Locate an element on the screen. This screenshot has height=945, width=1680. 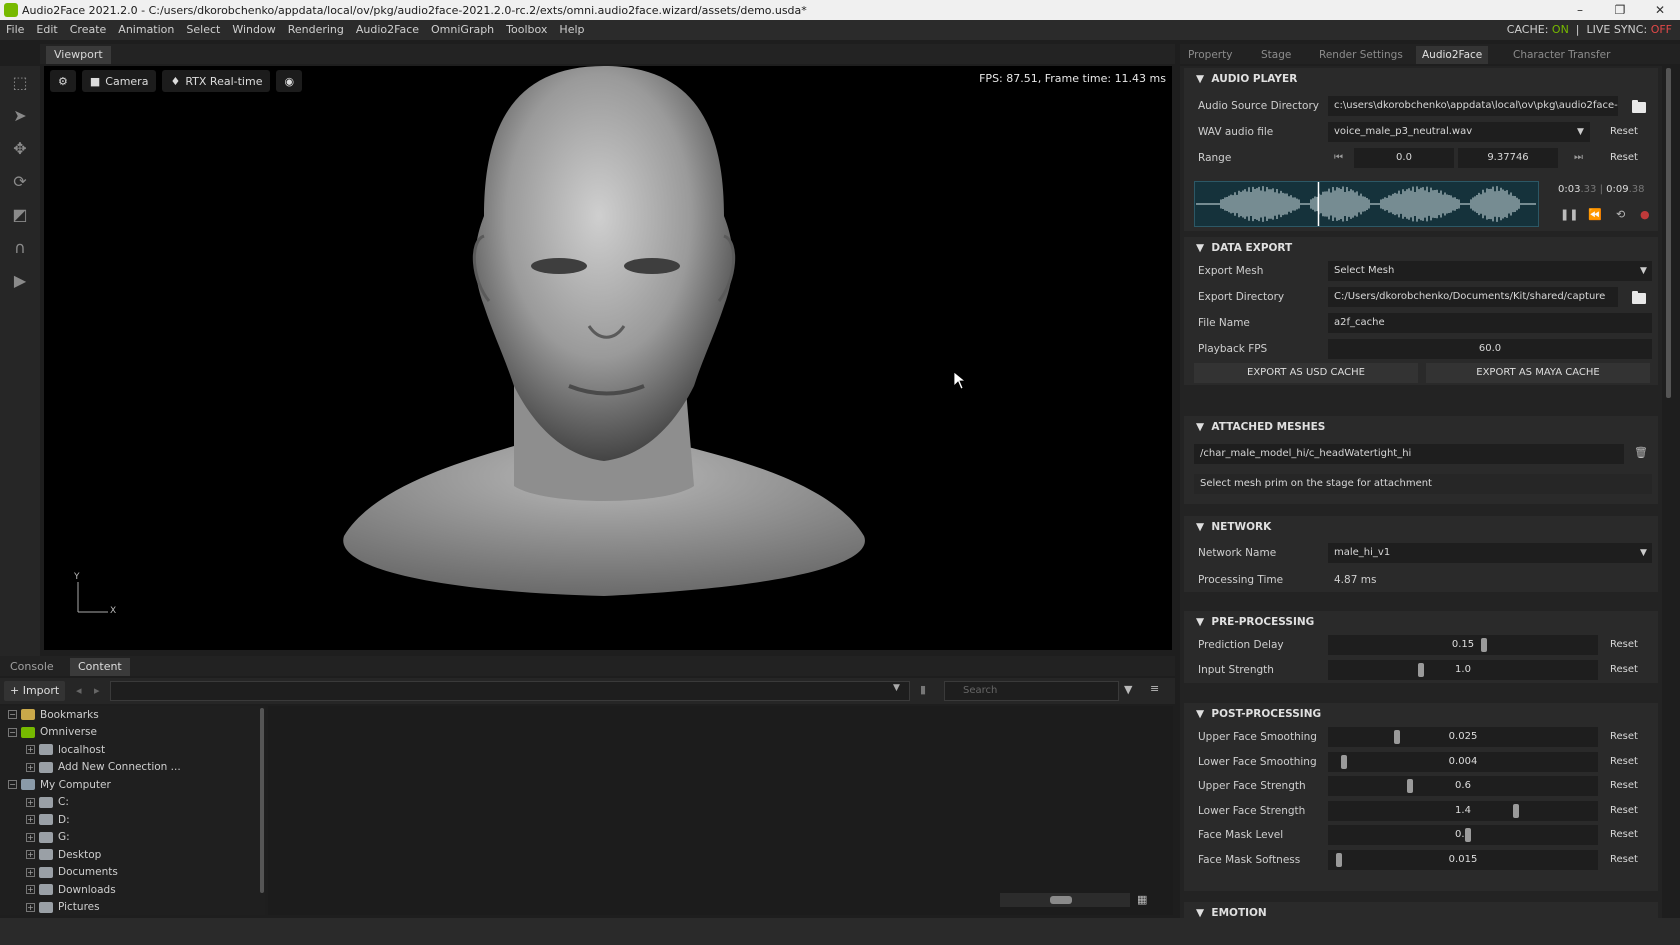
tab-character-transfer: Character Transfer is located at coordinates (1561, 55).